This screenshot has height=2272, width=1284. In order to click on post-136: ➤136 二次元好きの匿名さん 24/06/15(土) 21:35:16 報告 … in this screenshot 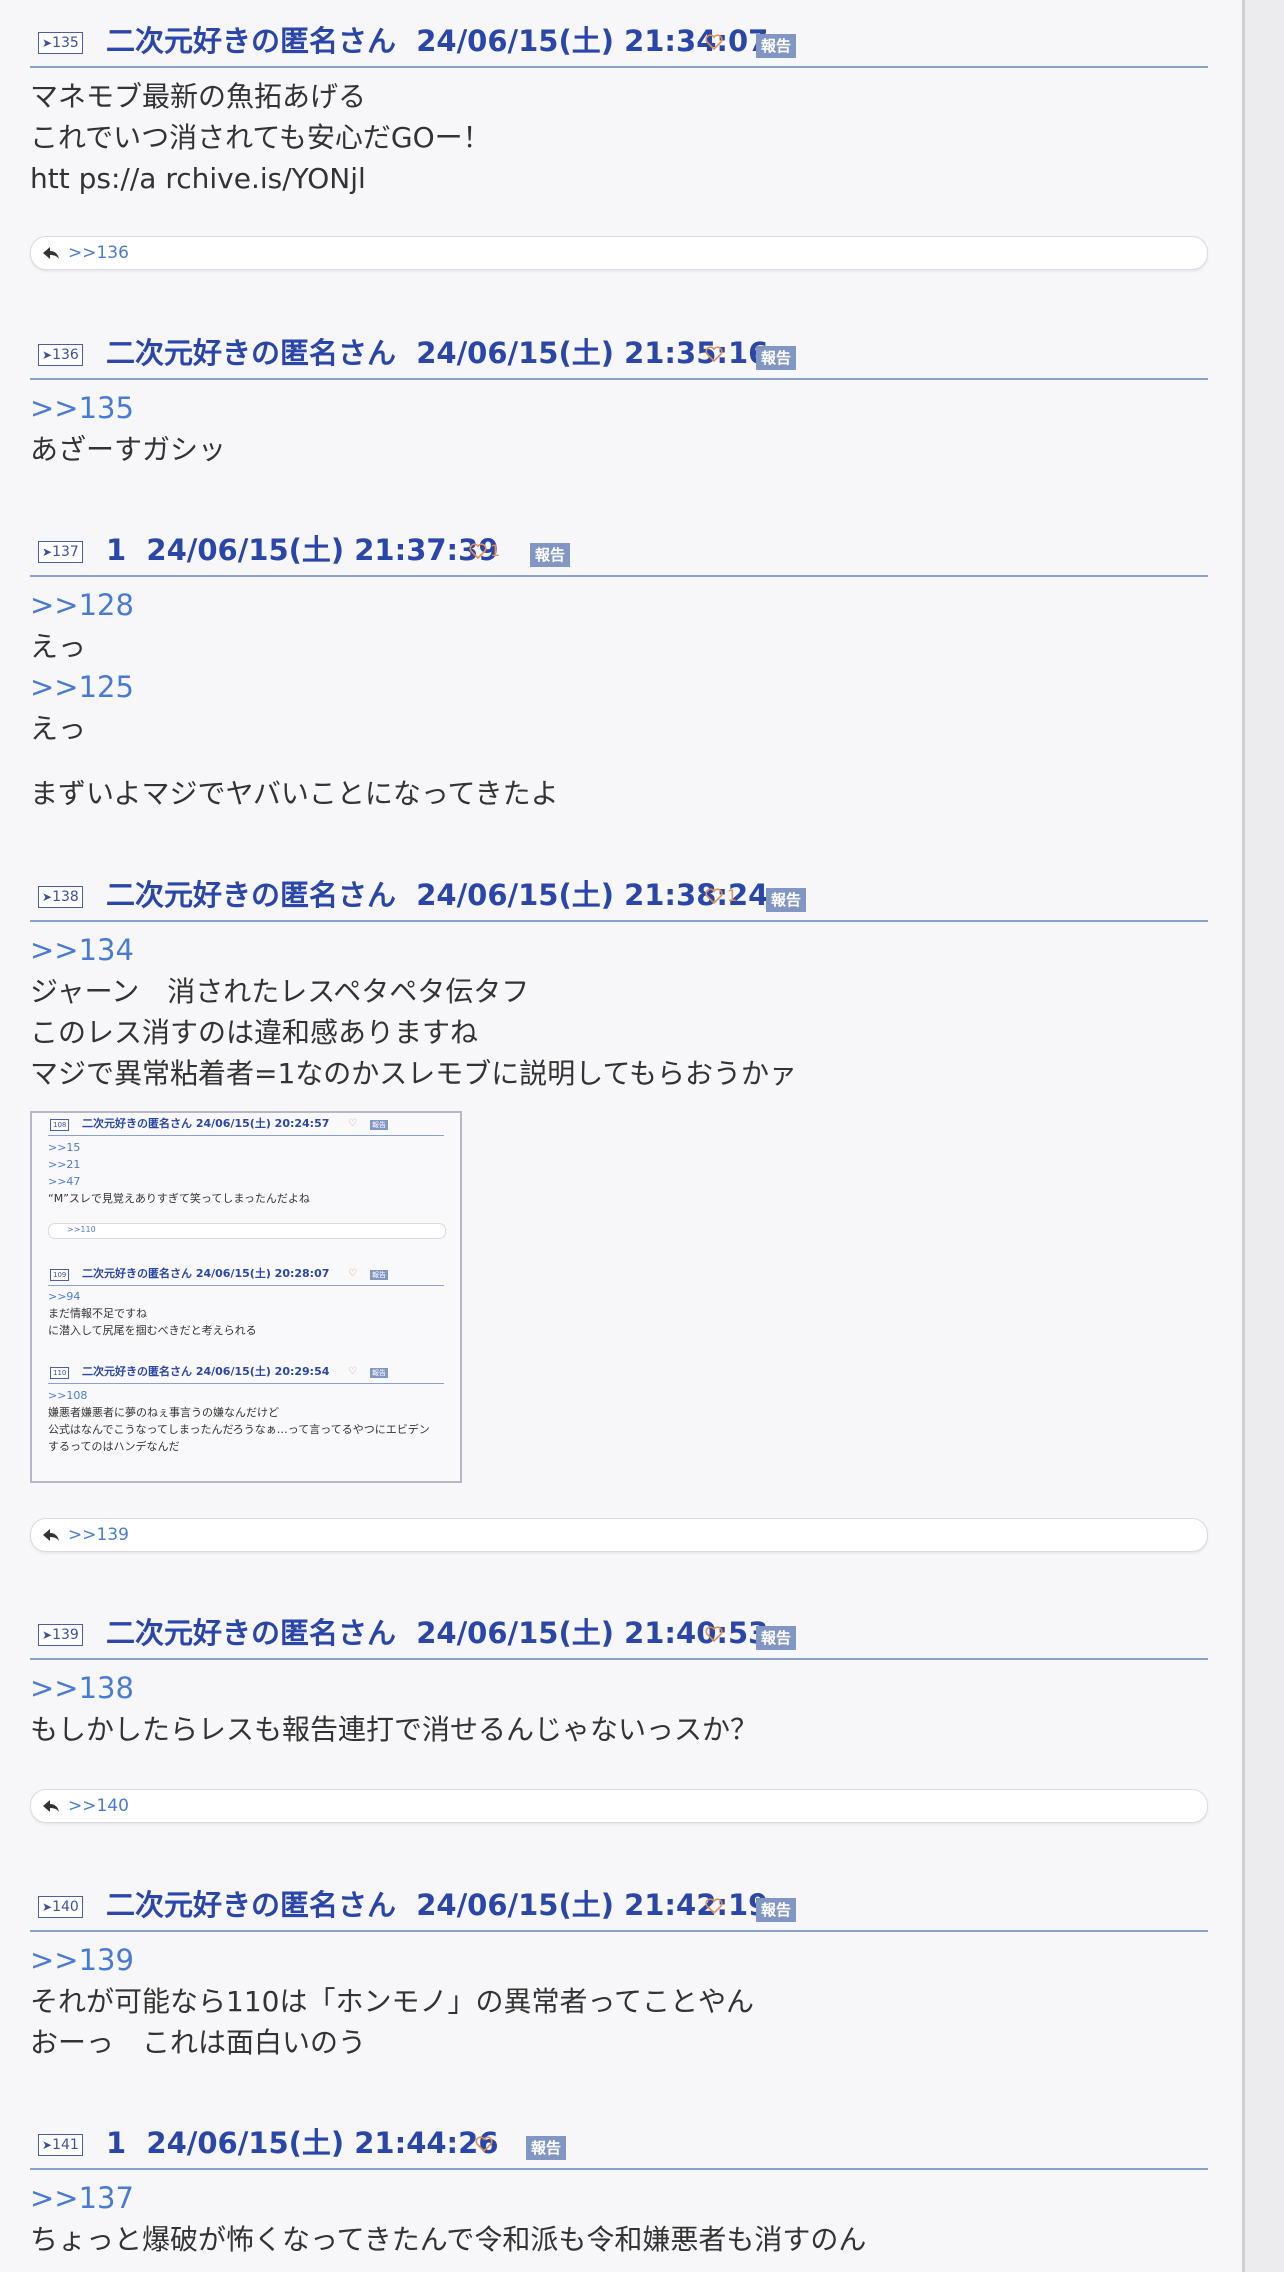, I will do `click(619, 401)`.